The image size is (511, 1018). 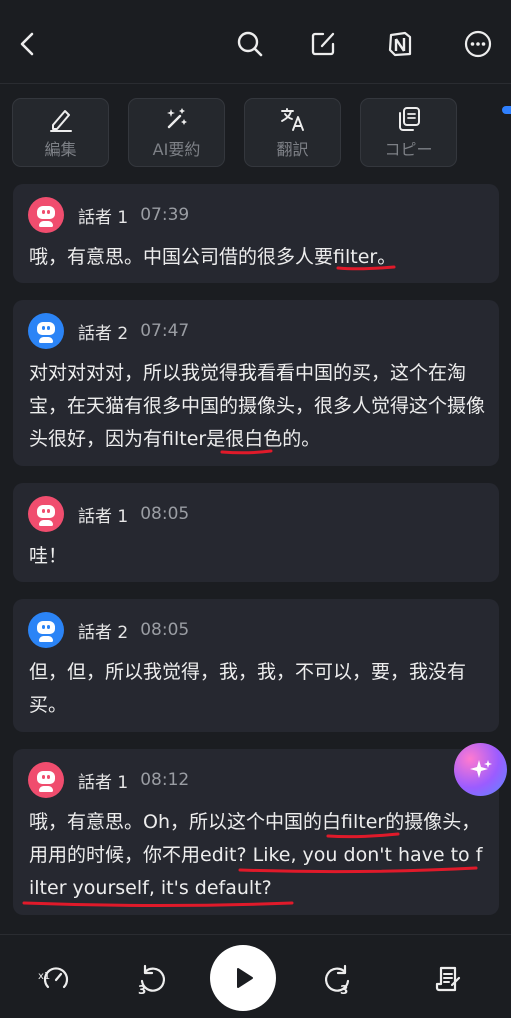 What do you see at coordinates (56, 979) in the screenshot?
I see `speed-button: x1` at bounding box center [56, 979].